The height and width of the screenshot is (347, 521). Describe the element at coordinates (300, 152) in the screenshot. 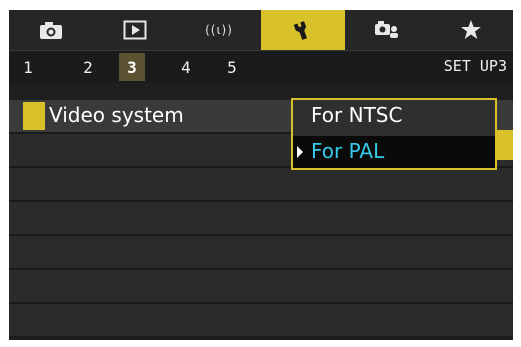

I see `pointer-arrow-icon` at that location.